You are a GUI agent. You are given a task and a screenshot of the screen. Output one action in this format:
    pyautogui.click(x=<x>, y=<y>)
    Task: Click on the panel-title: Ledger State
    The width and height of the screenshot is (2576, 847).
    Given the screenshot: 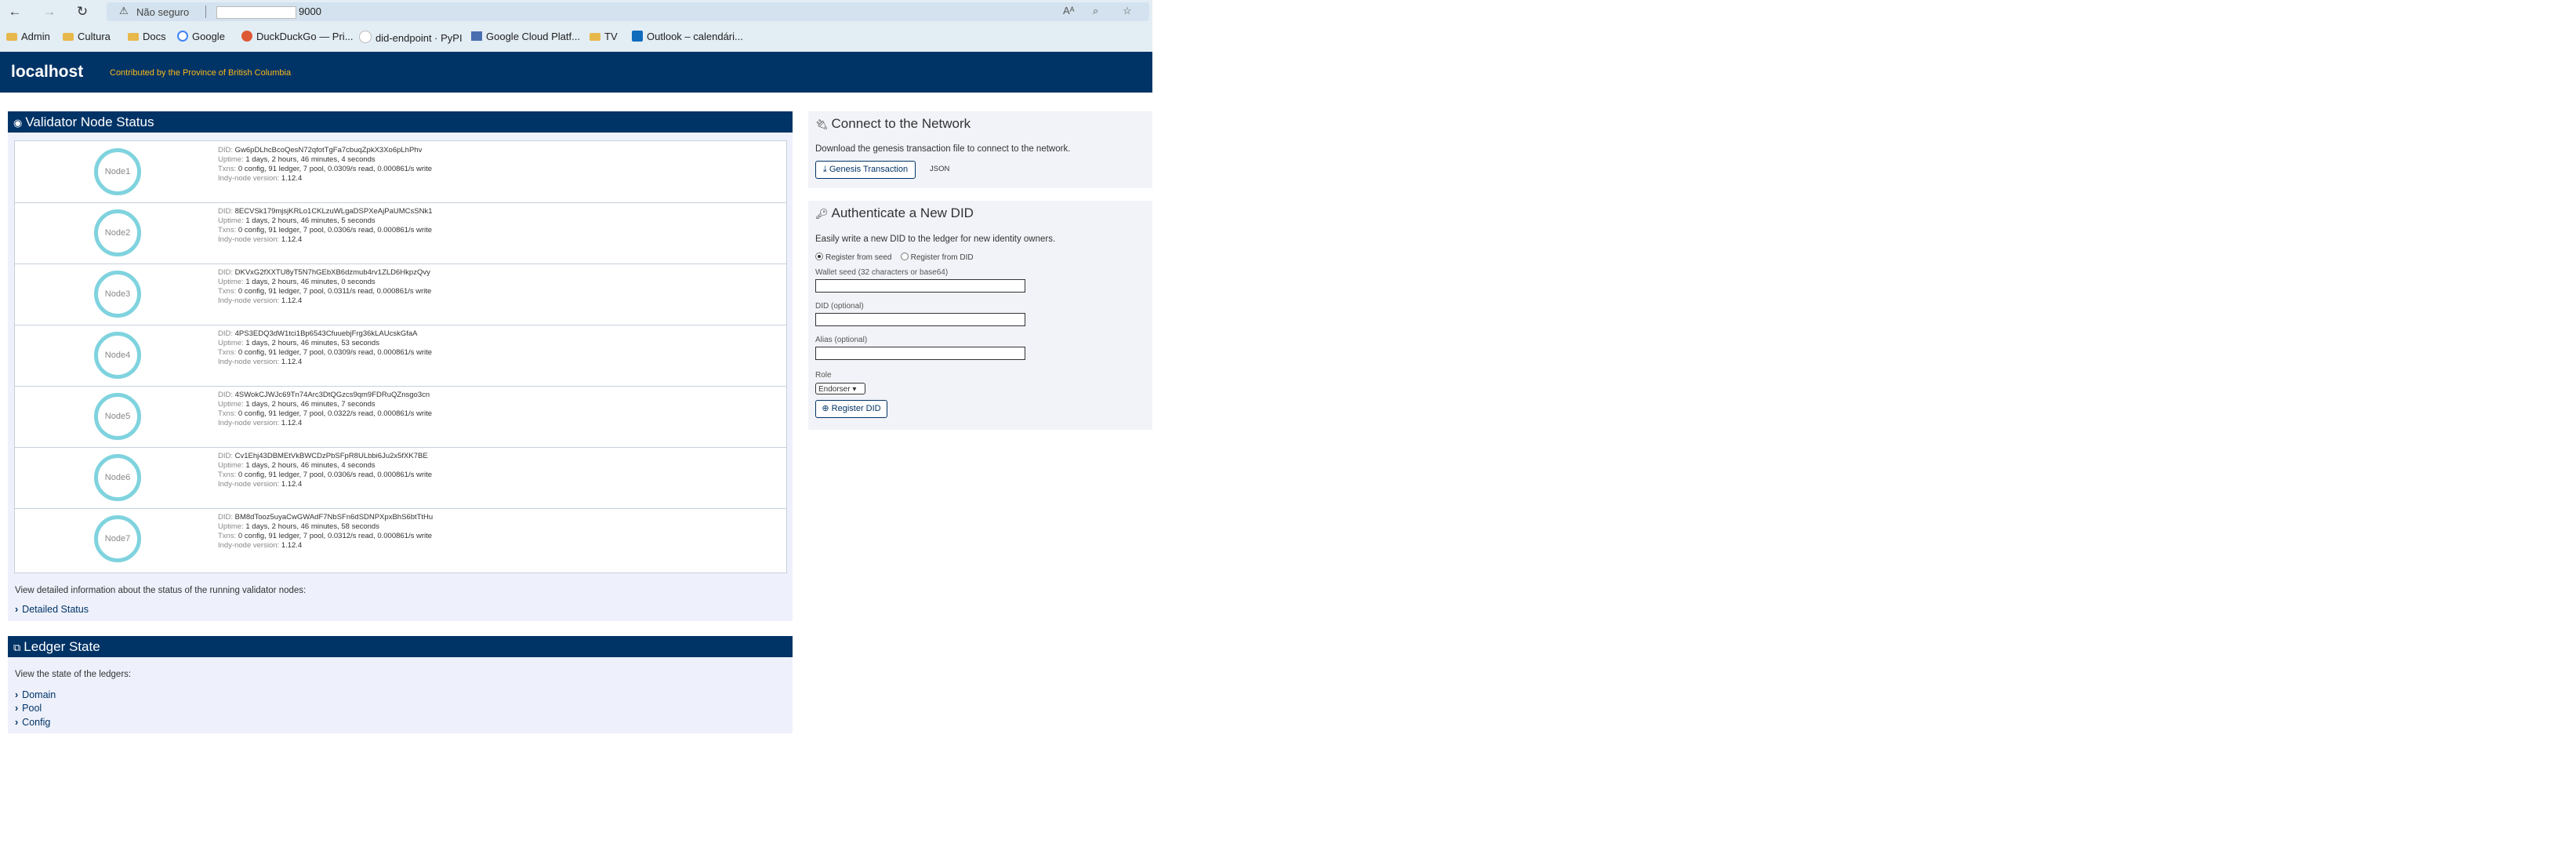 What is the action you would take?
    pyautogui.click(x=62, y=646)
    